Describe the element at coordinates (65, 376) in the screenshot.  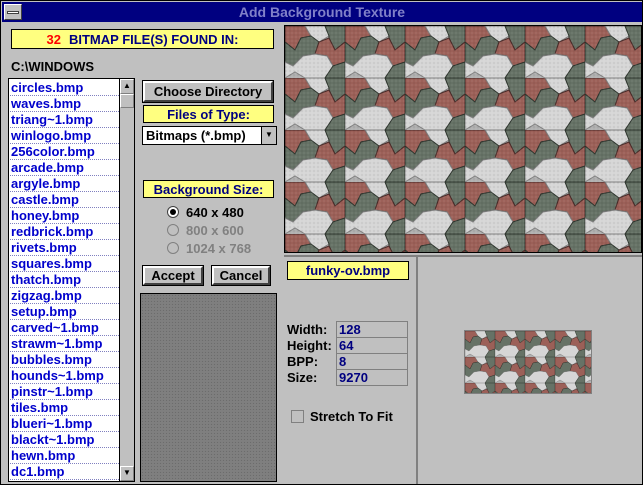
I see `file-list-item: hounds~1.bmp` at that location.